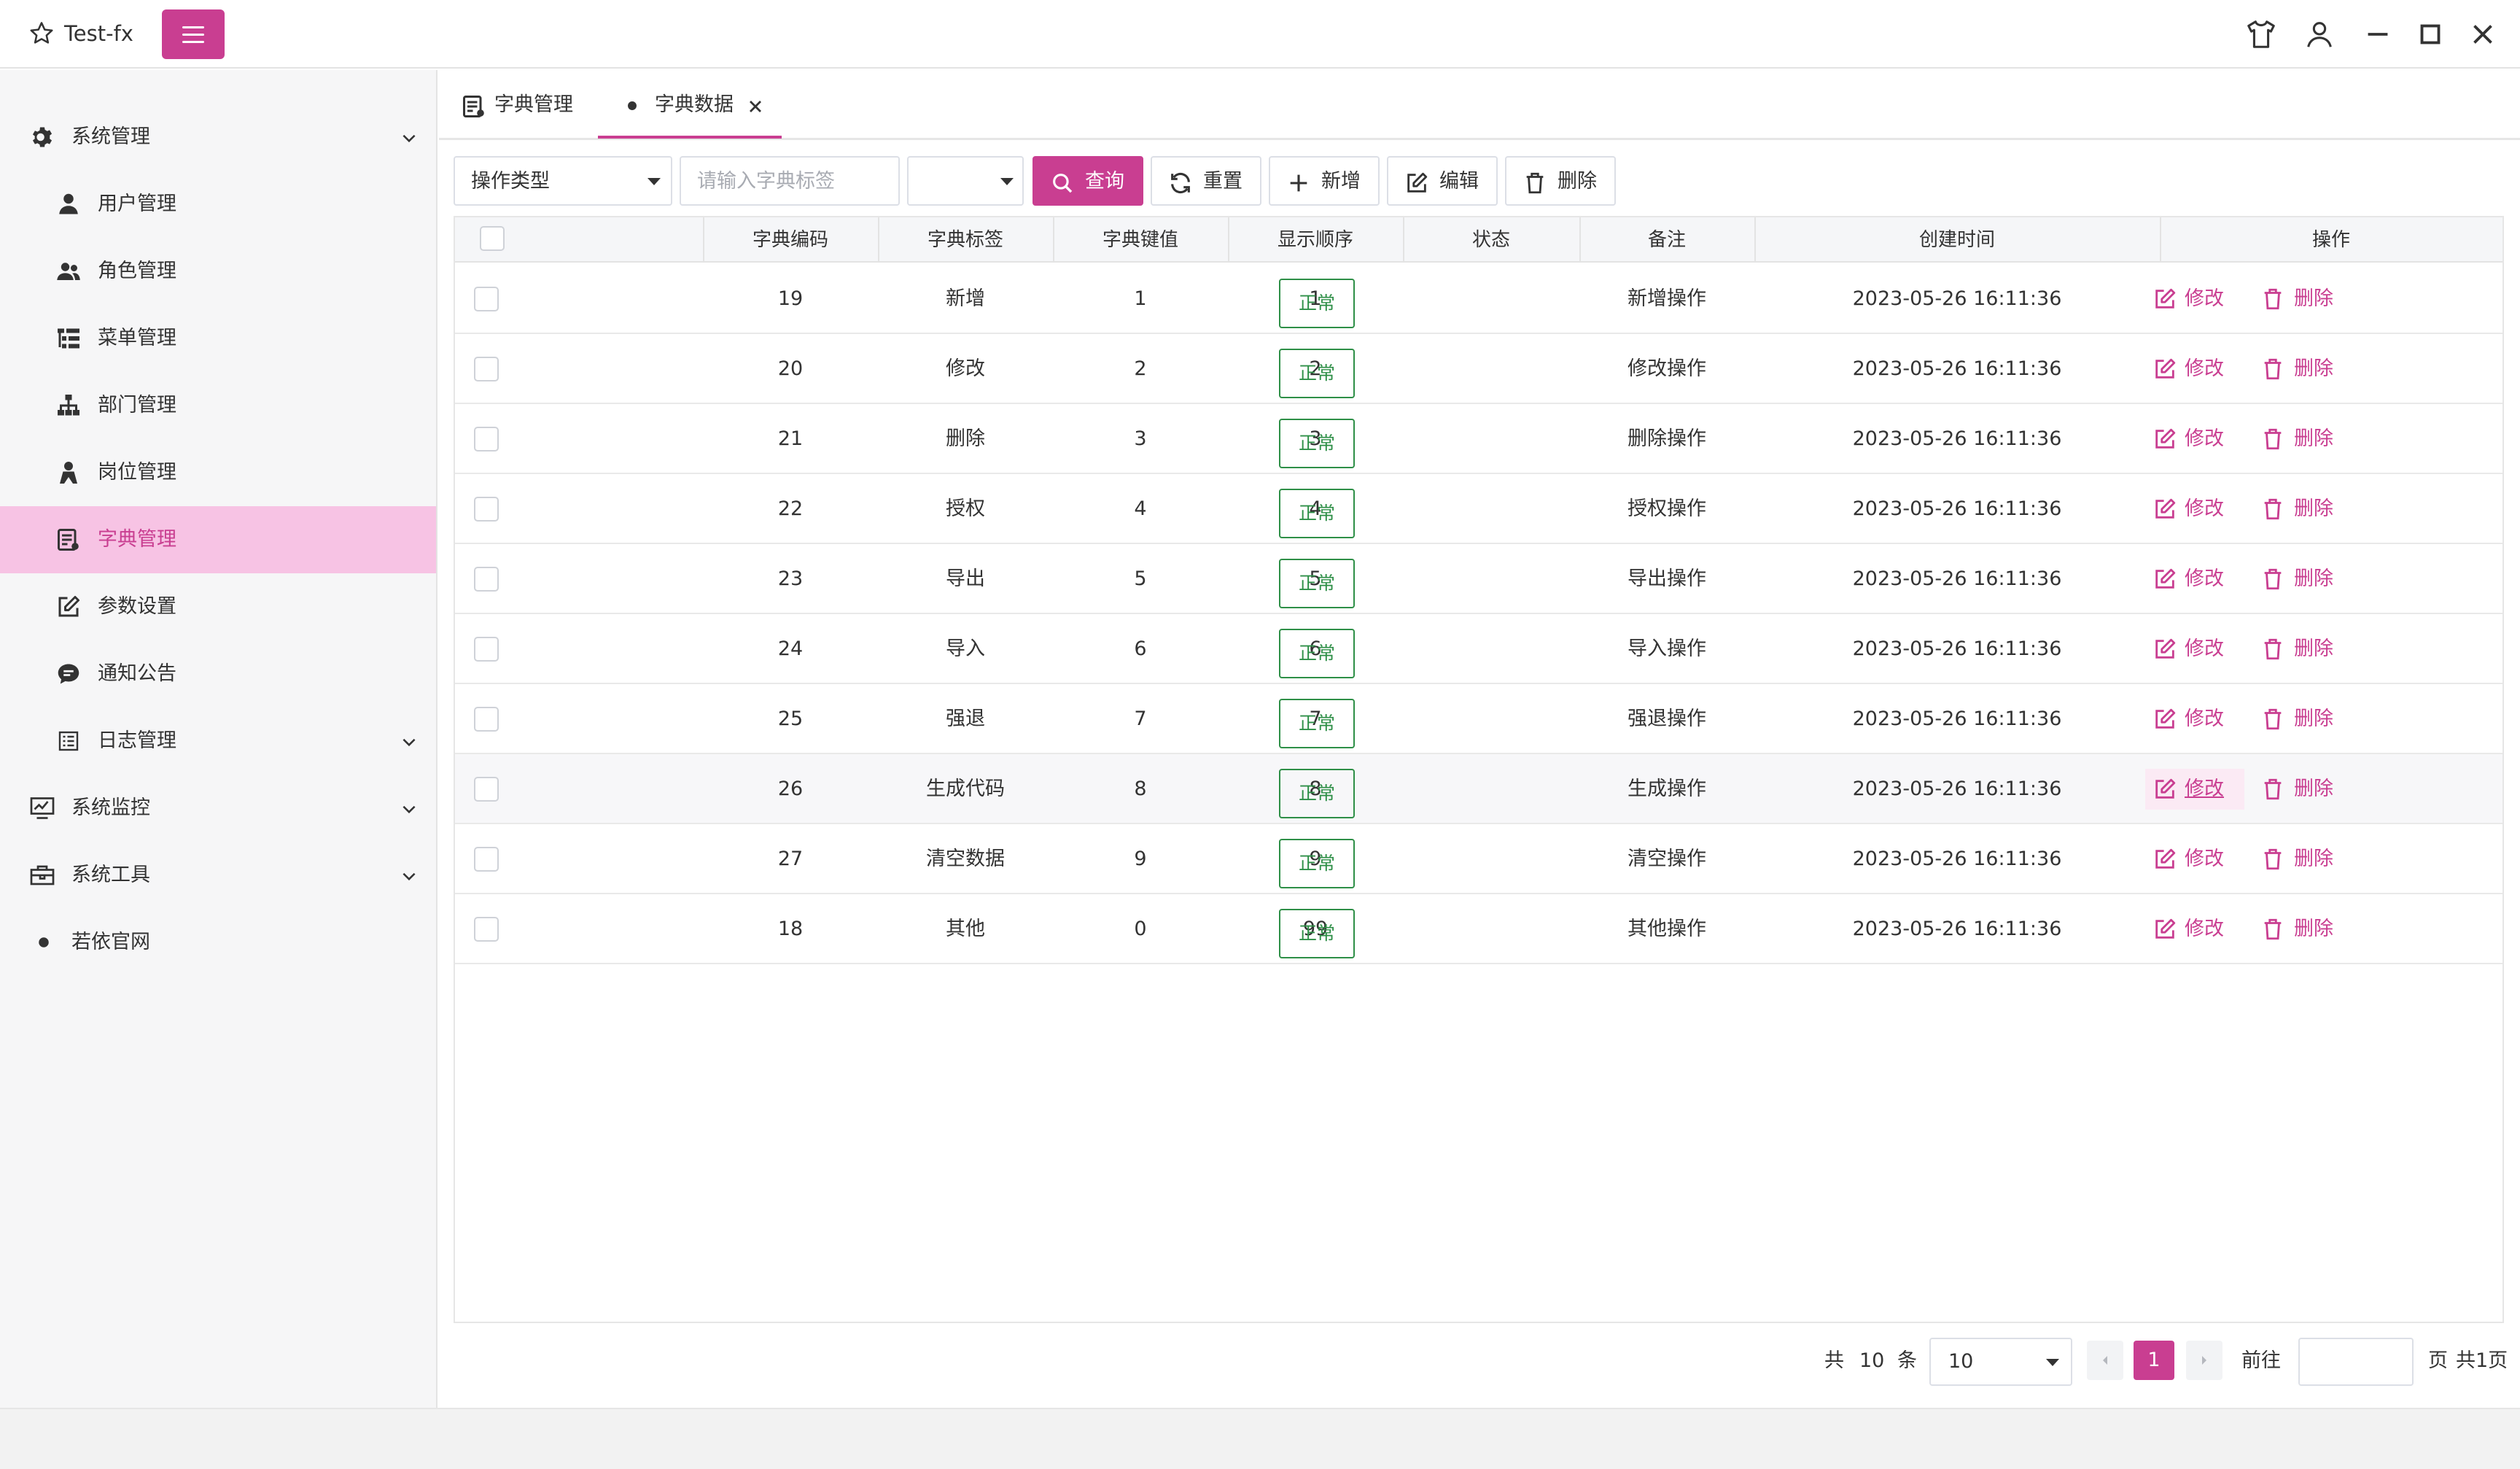  I want to click on tab-dictionary-data: 字典数据, so click(698, 105).